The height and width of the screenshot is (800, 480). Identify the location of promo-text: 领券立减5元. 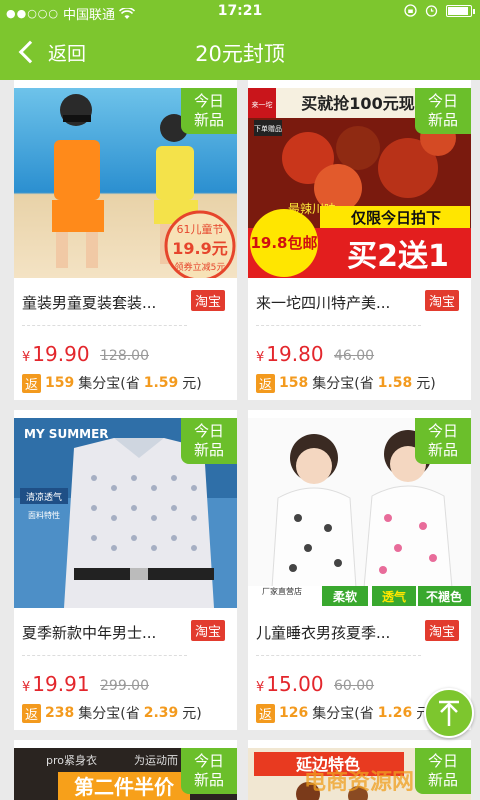
(200, 267).